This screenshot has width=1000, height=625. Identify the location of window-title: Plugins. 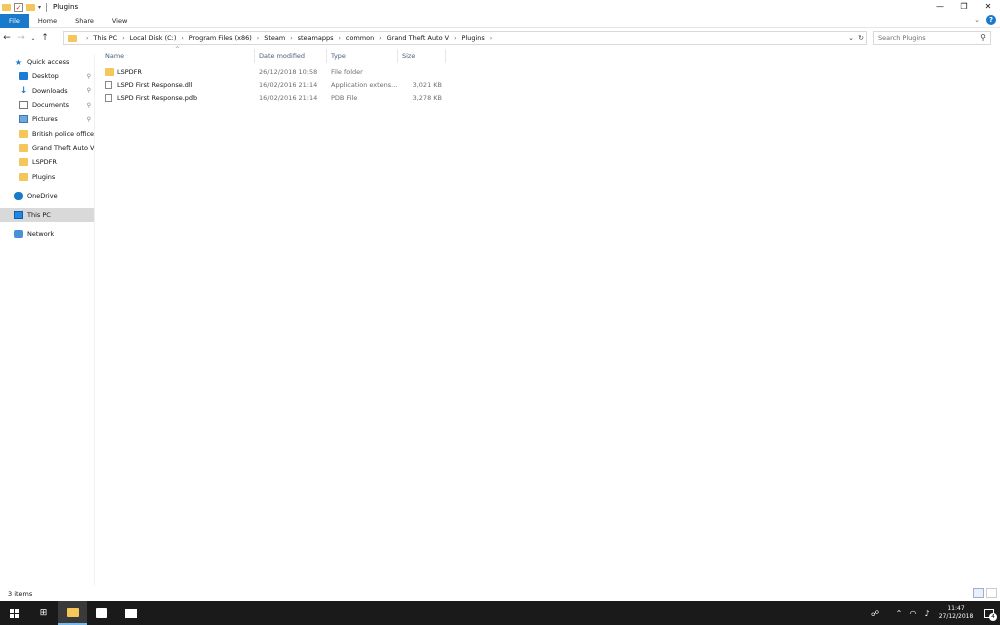
(66, 7).